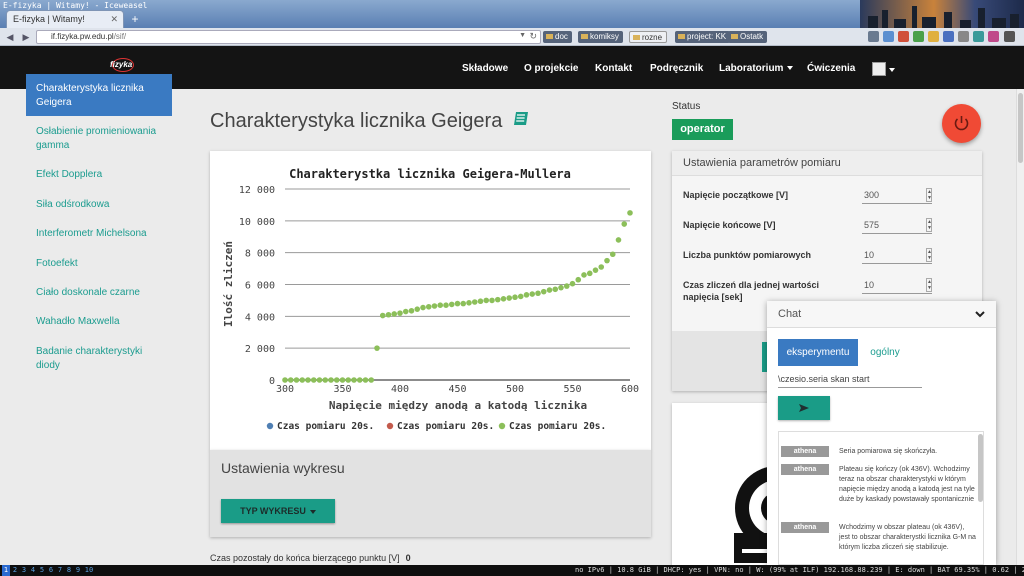  I want to click on page-scrollbar, so click(1020, 327).